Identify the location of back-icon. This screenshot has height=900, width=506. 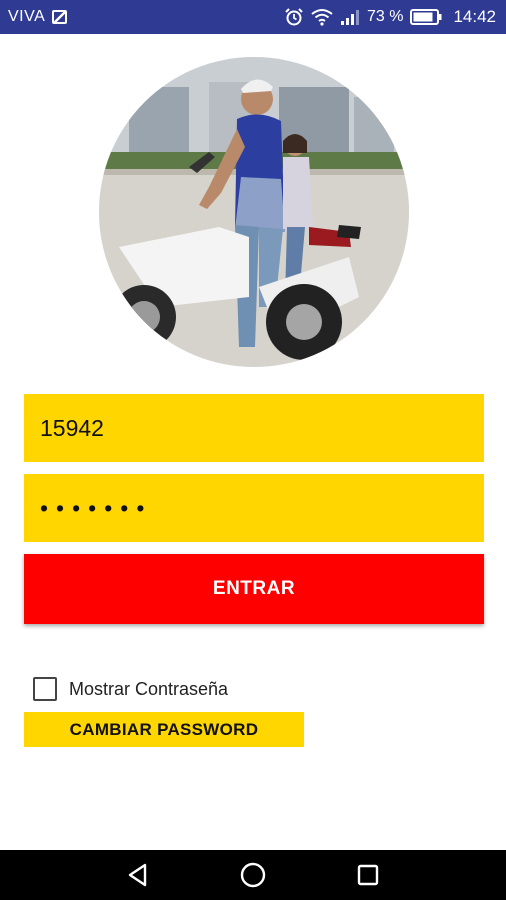
(138, 875).